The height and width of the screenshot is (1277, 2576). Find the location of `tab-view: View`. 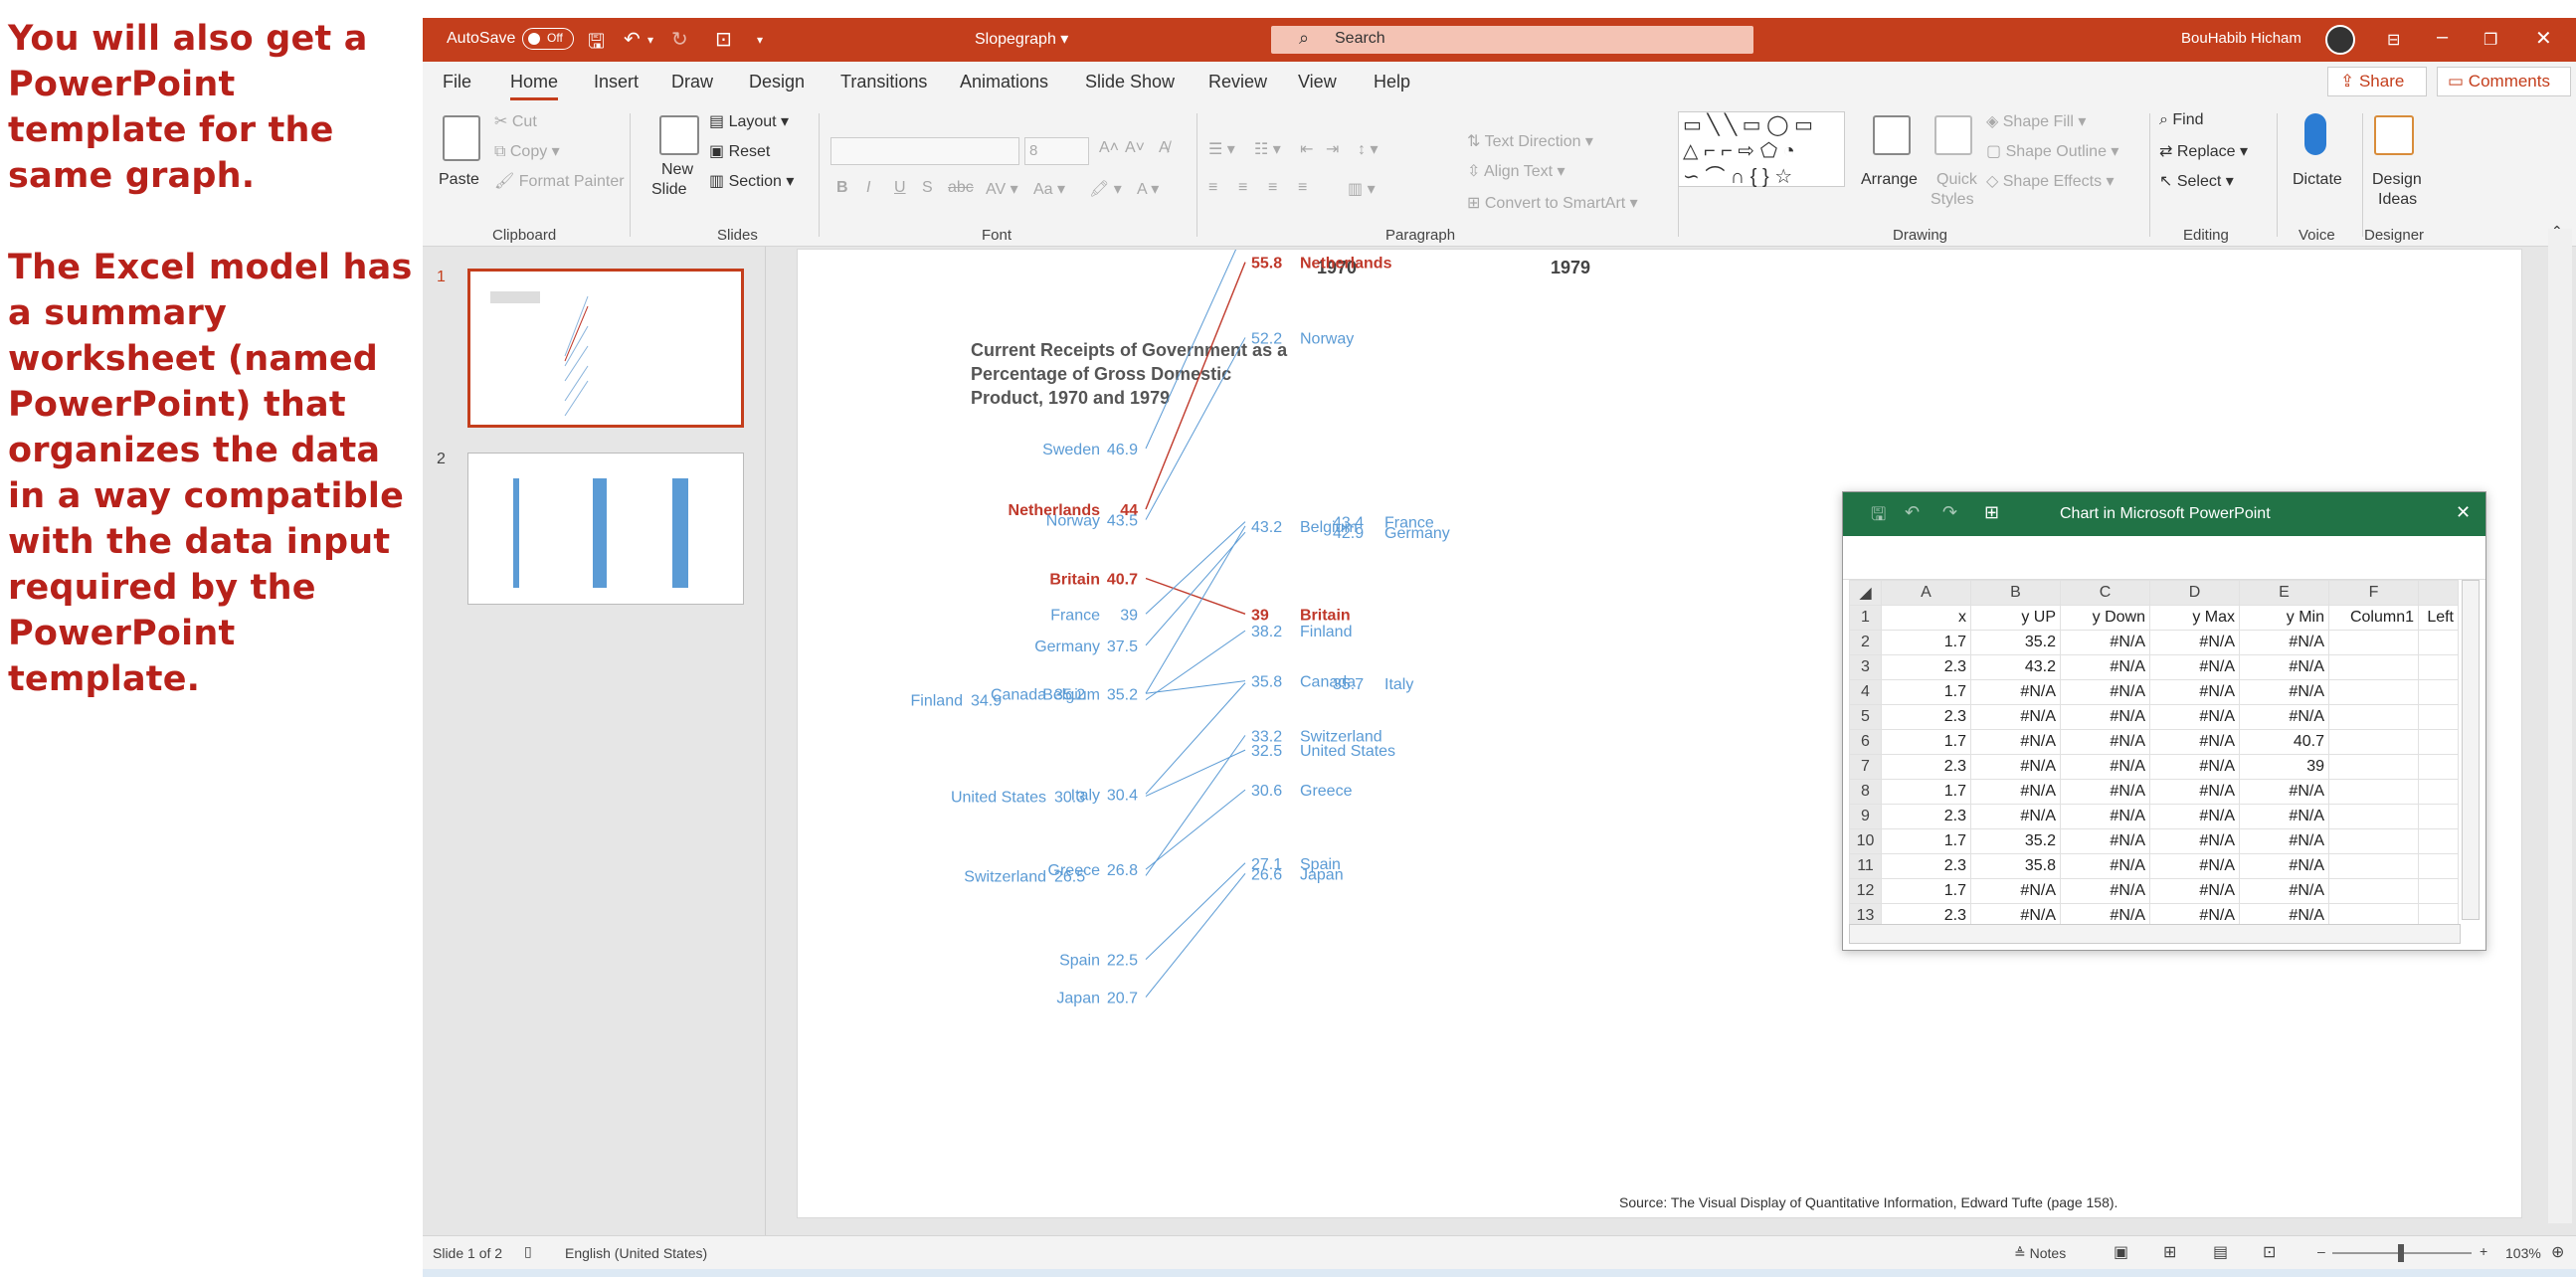

tab-view: View is located at coordinates (1317, 82).